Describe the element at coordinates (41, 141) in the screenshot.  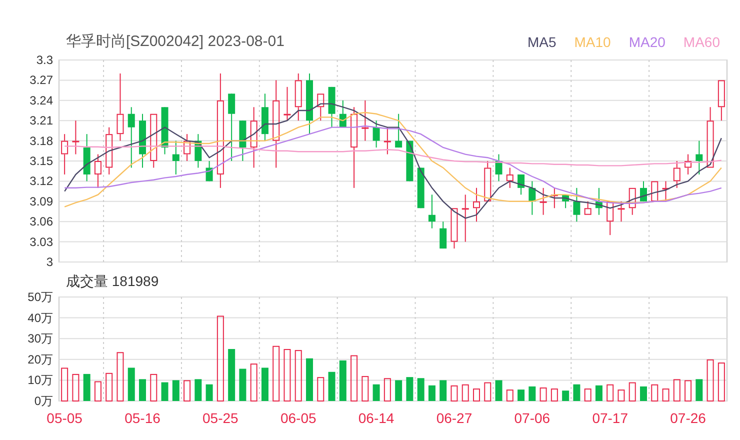
I see `axis-label: 3.18` at that location.